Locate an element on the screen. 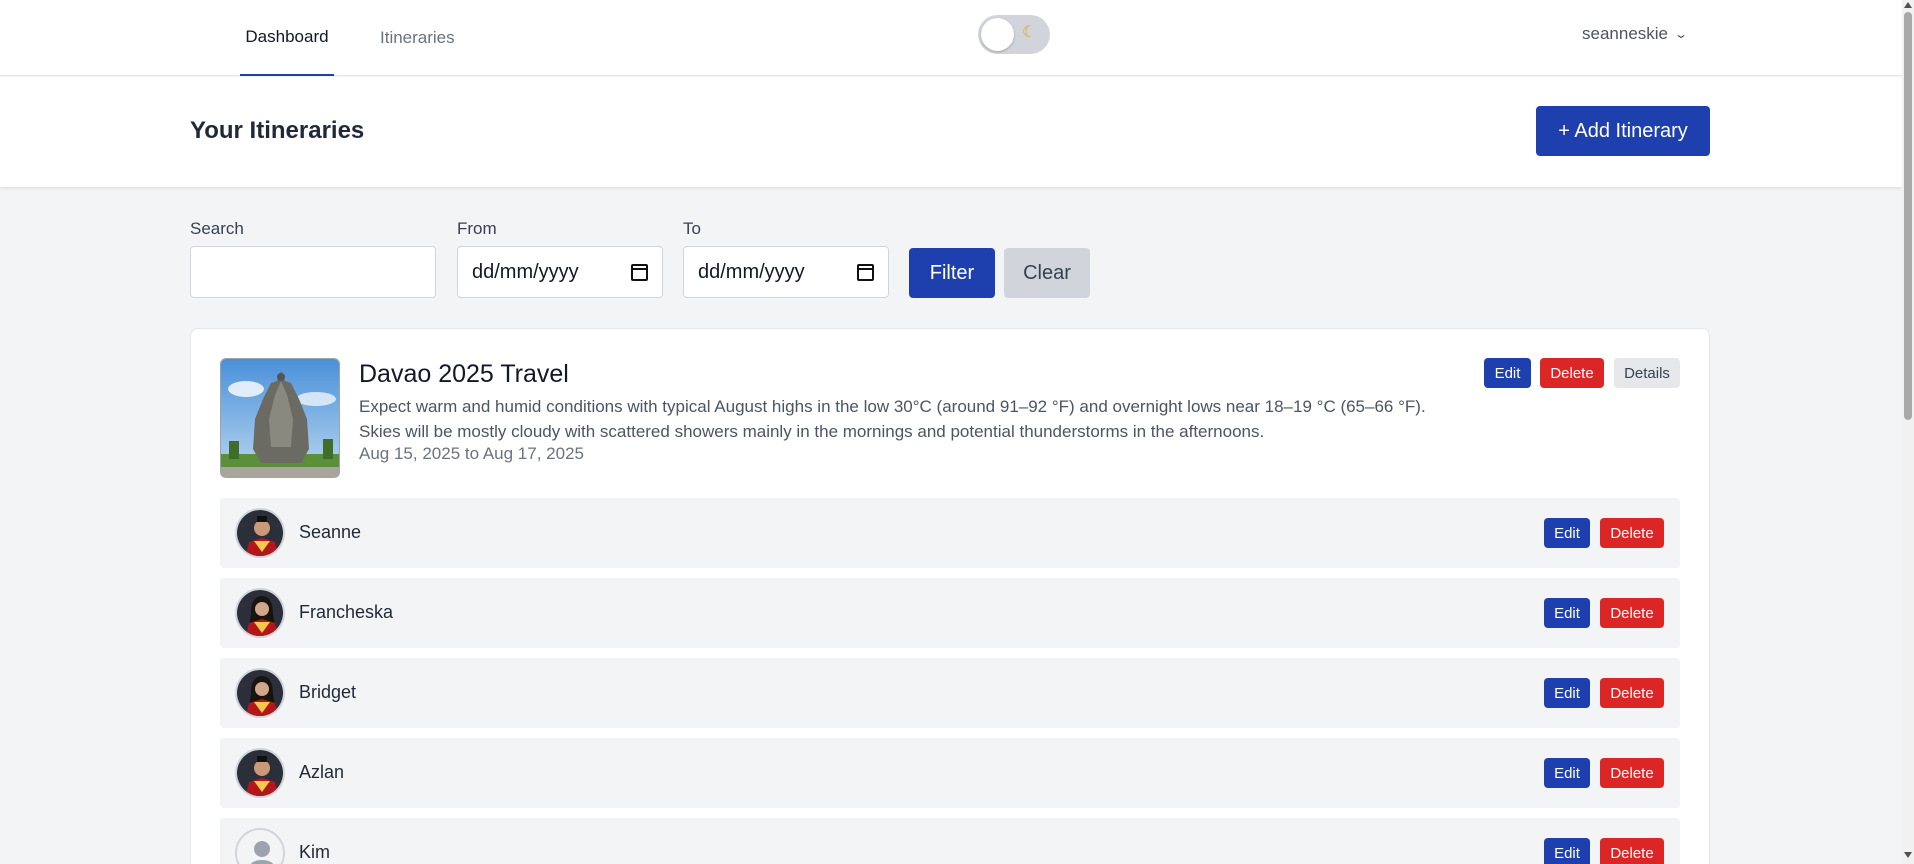  participant-row: Bridget Edit Delete is located at coordinates (950, 693).